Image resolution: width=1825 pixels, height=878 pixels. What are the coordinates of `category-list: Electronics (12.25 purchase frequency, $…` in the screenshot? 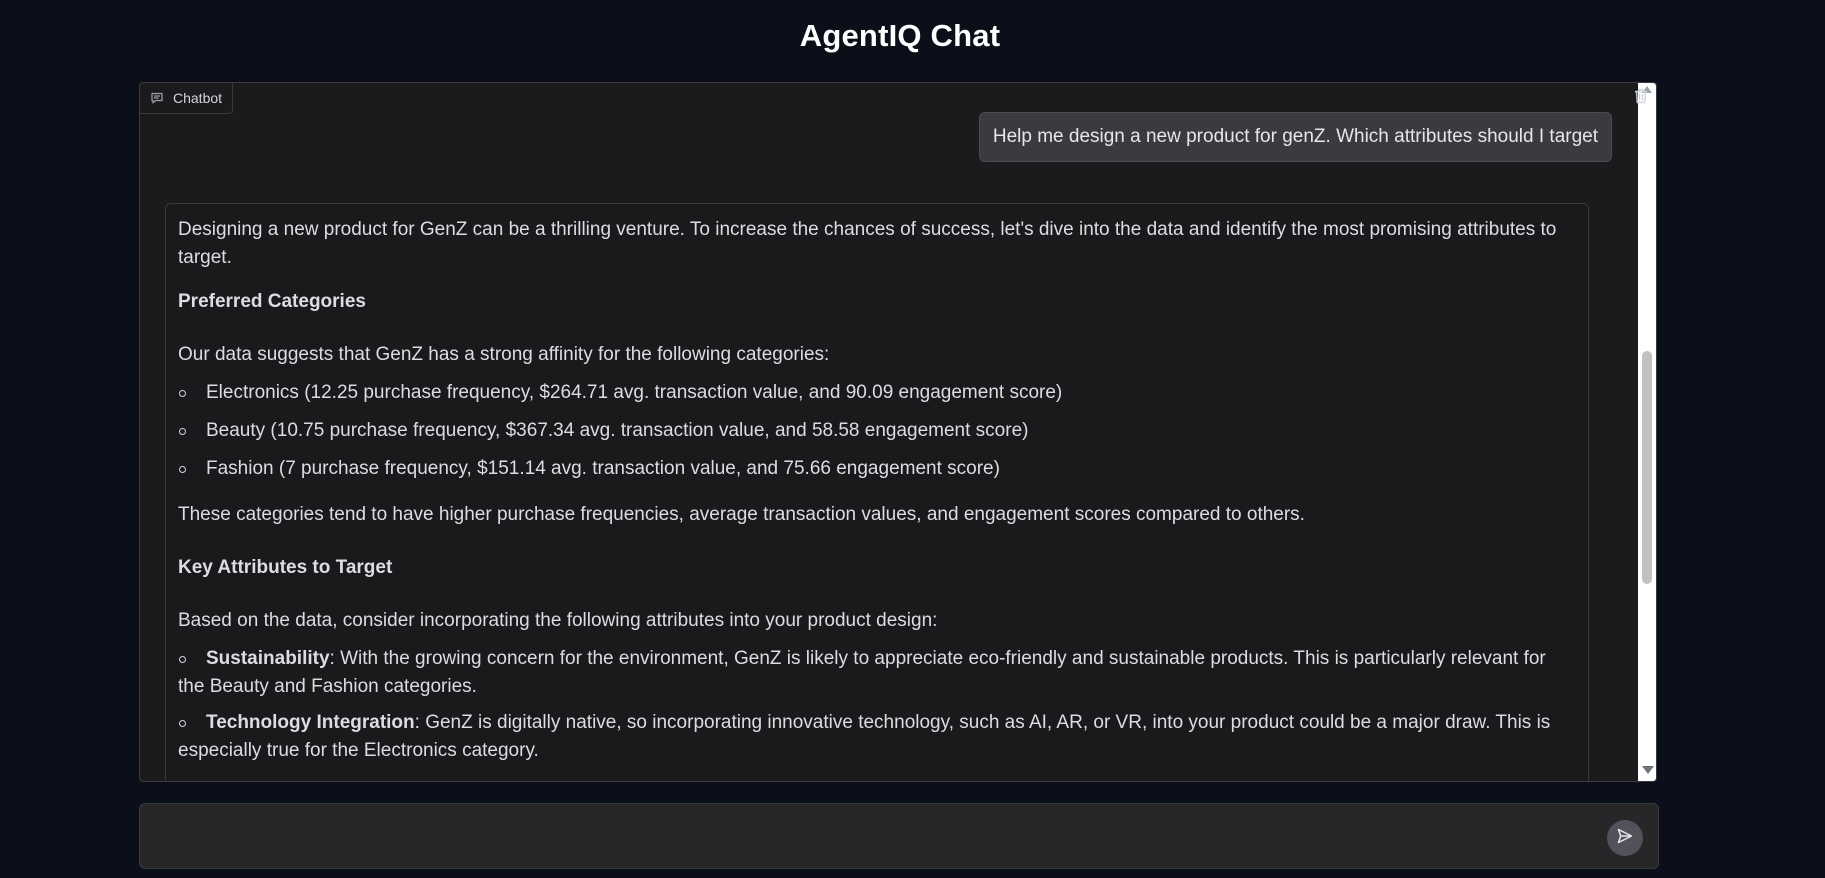 It's located at (877, 431).